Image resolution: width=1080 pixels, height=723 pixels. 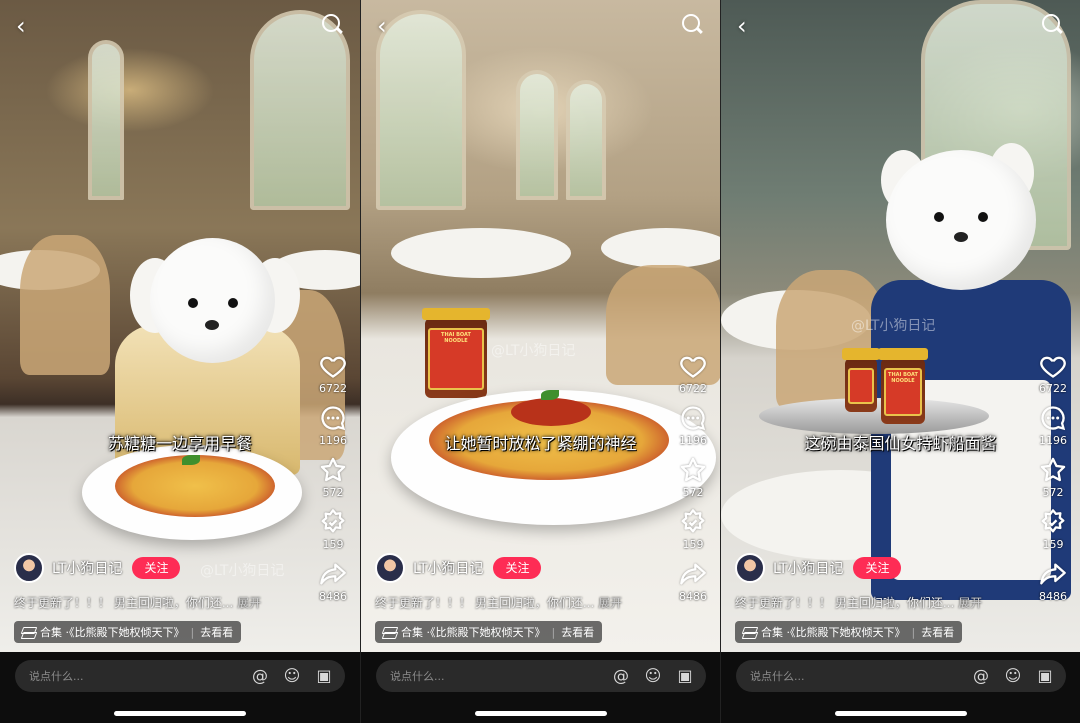 I want to click on forward-icon, so click(x=693, y=574).